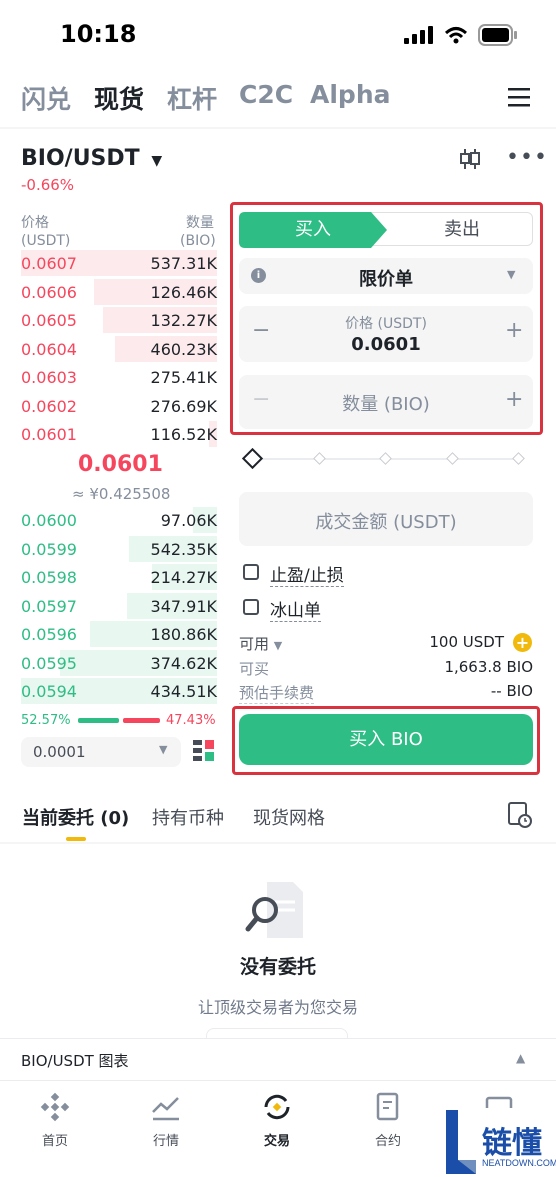  Describe the element at coordinates (276, 1141) in the screenshot. I see `nav-trade-label: 交易` at that location.